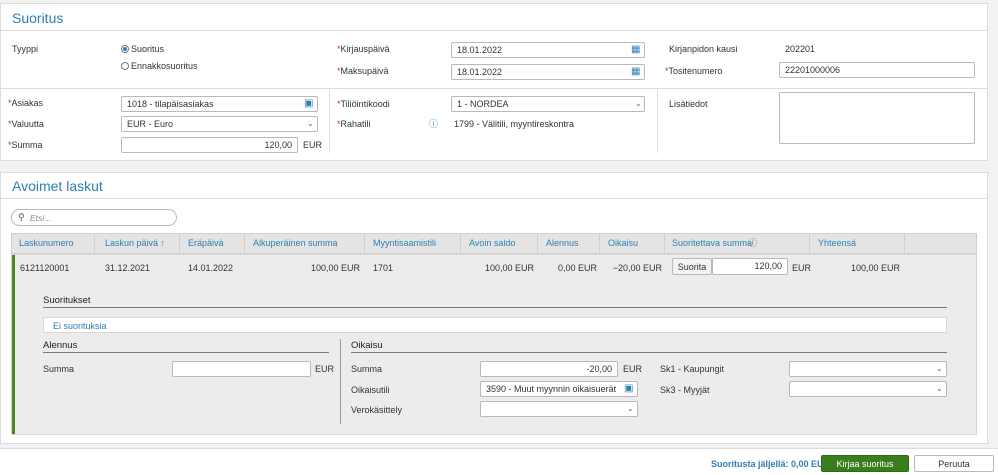  Describe the element at coordinates (559, 409) in the screenshot. I see `verokasittely-select` at that location.